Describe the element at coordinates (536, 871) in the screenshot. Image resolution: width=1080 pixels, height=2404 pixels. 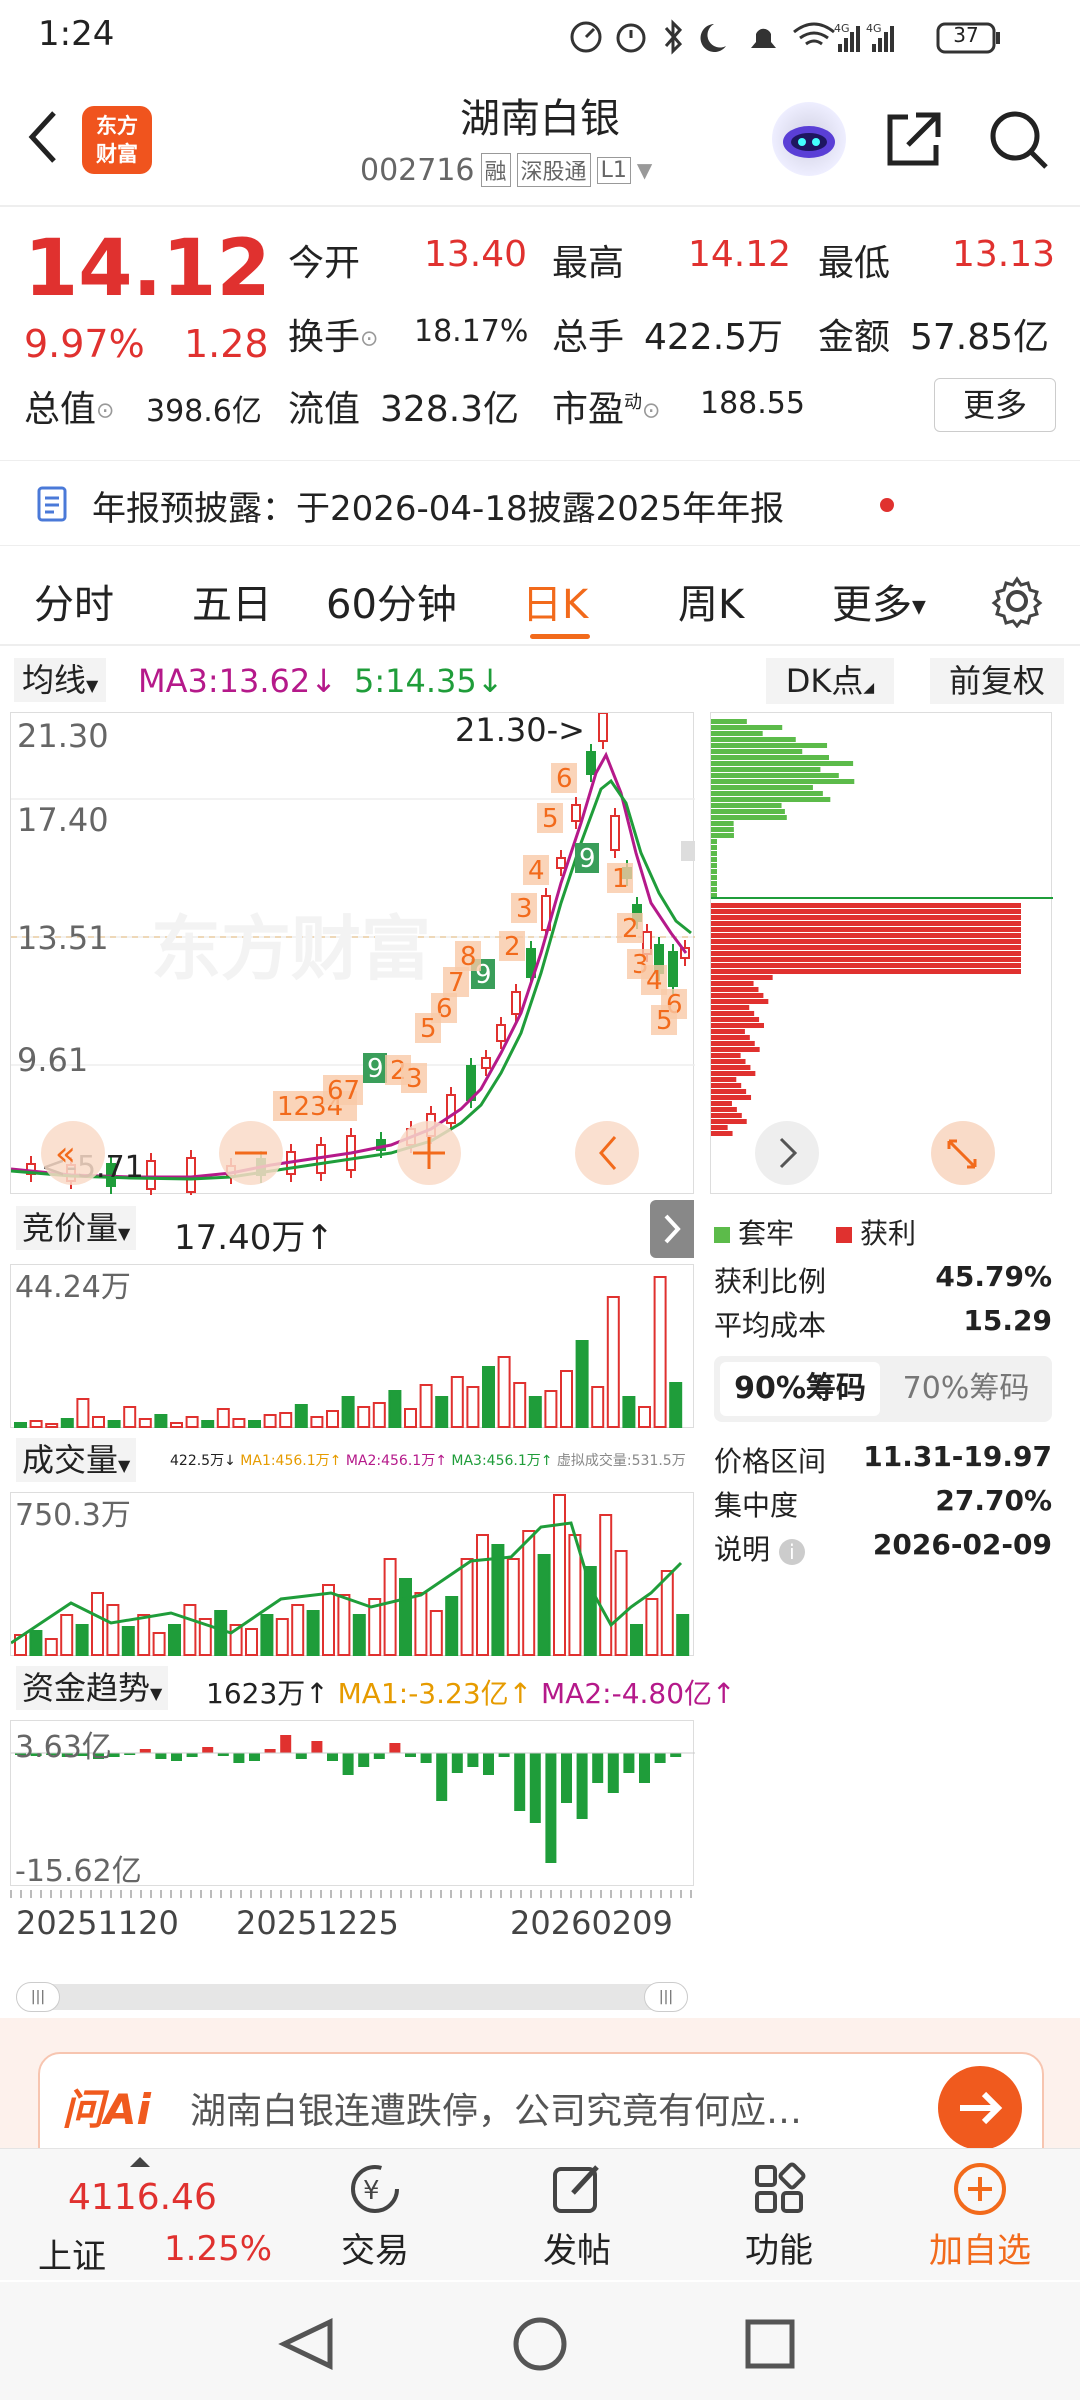
I see `svg-text: 4` at that location.